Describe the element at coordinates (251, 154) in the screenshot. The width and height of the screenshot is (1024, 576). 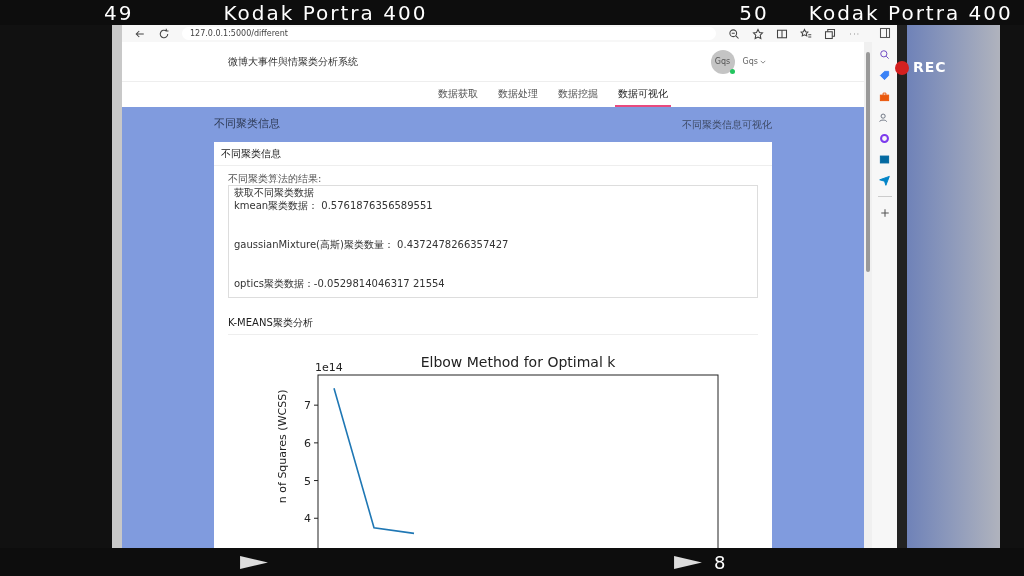
I see `card-title: 不同聚类信息` at that location.